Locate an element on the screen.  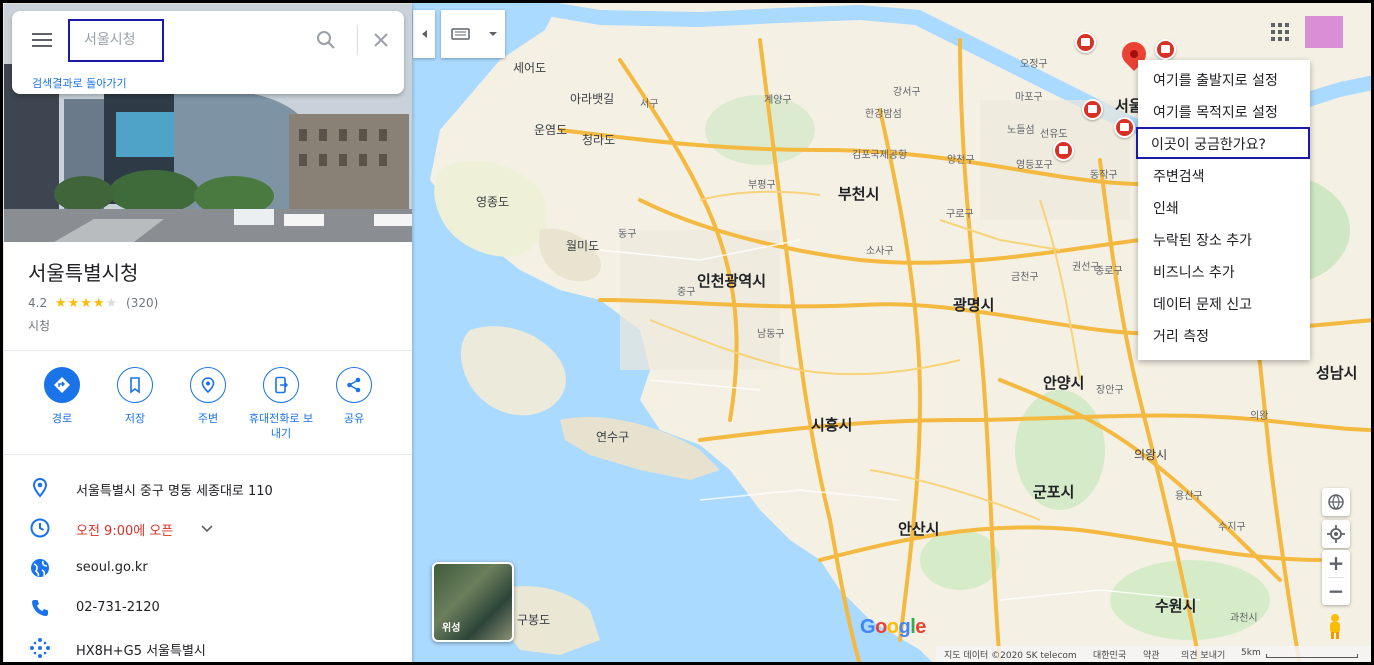
google-apps-button is located at coordinates (1280, 32).